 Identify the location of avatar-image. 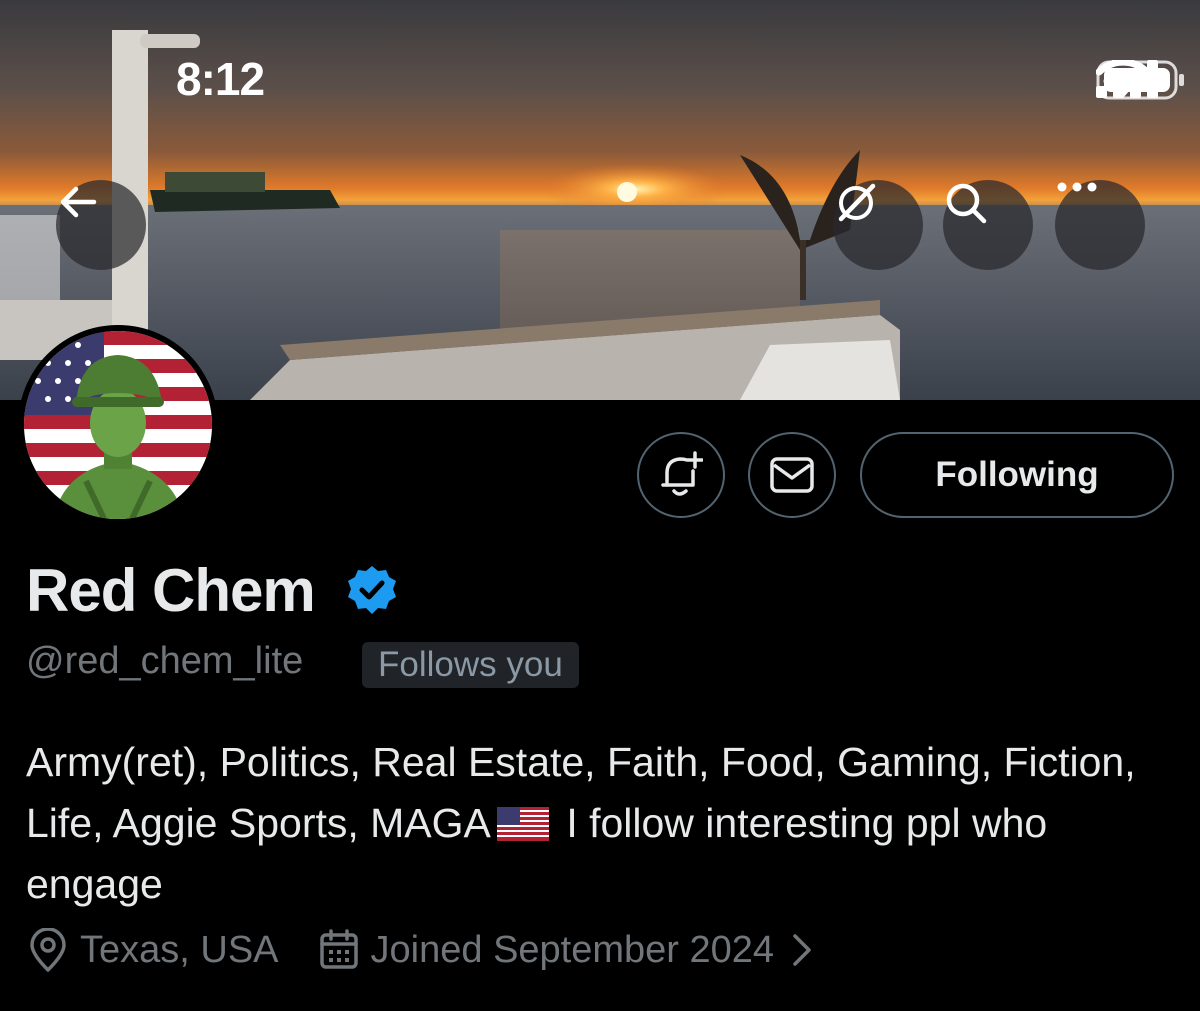
(118, 425).